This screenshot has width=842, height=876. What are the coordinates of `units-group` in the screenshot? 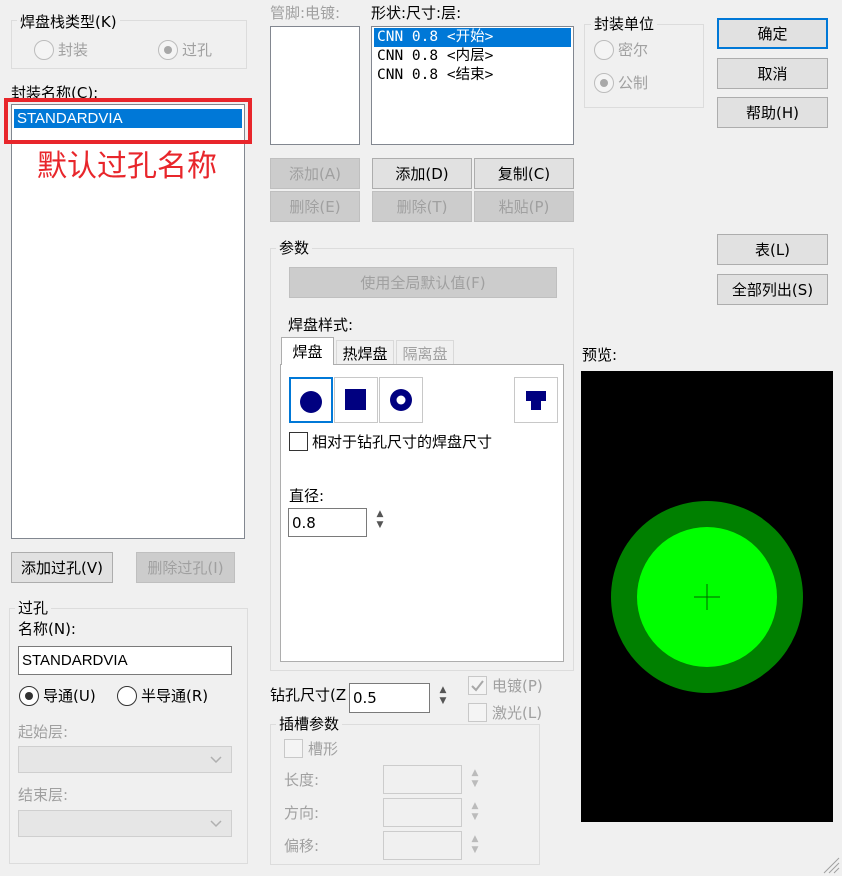 It's located at (644, 66).